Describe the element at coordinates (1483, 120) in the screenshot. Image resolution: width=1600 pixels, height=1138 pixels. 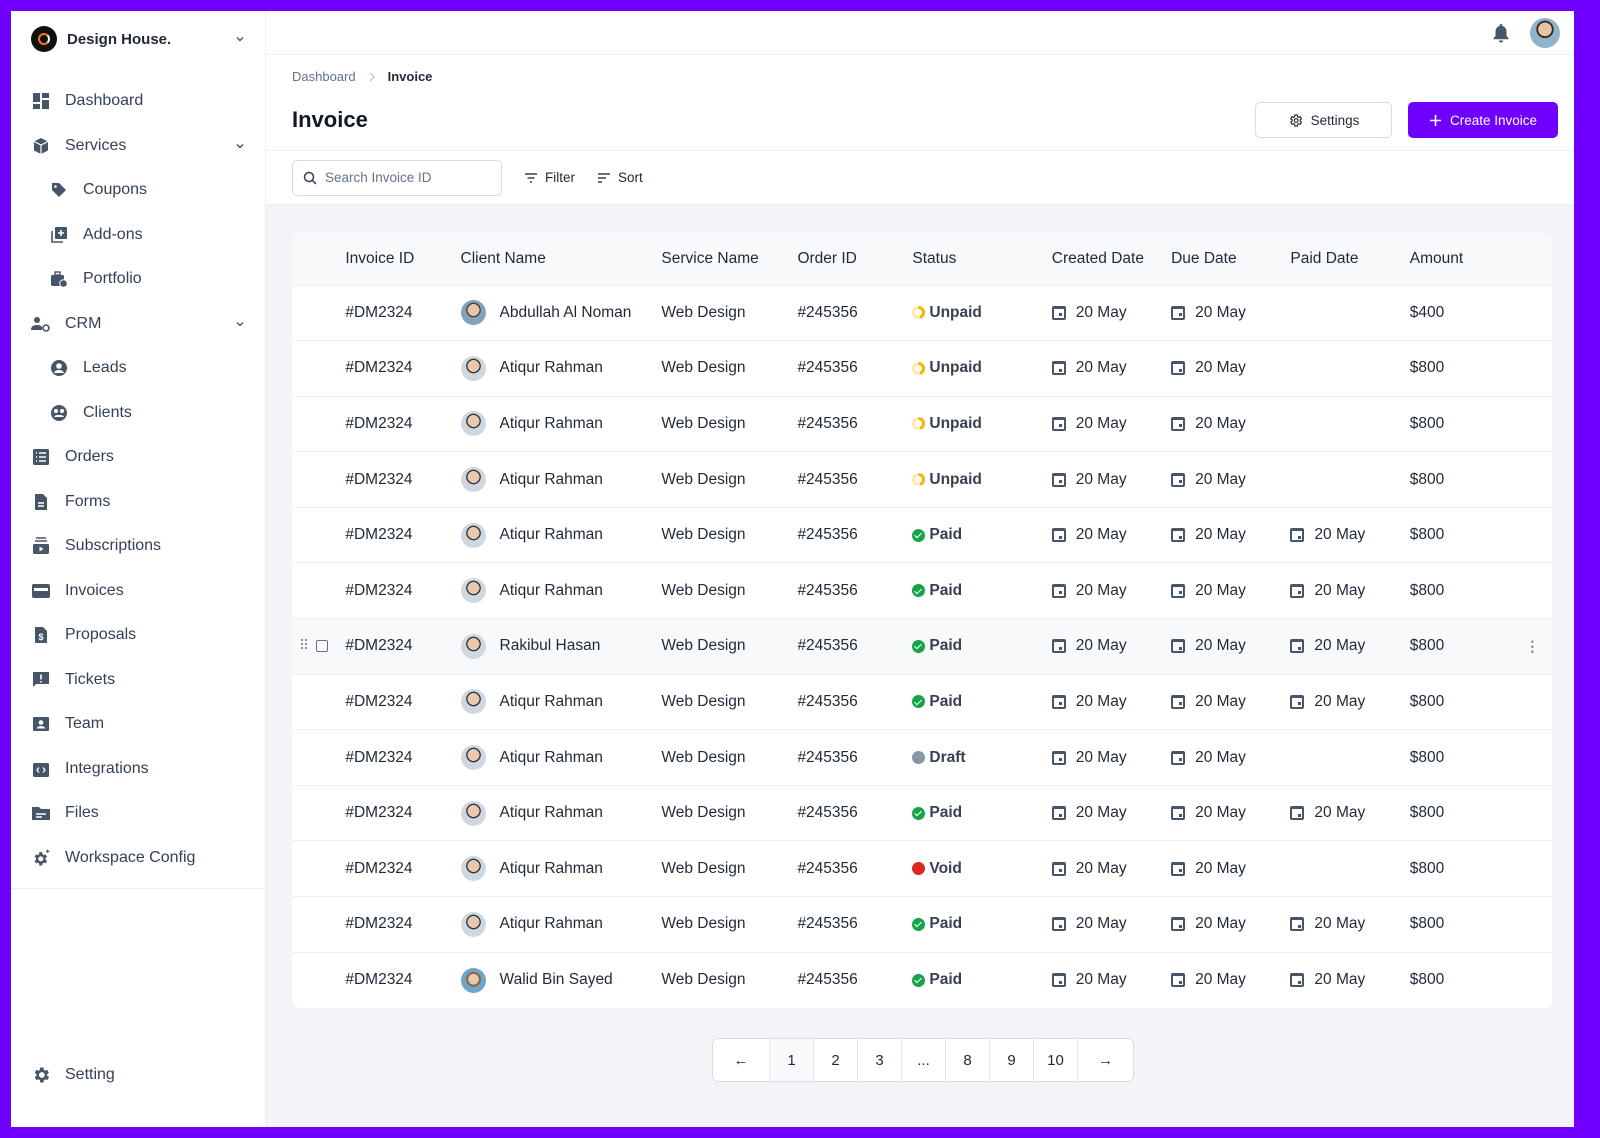
I see `create-invoice-button: Create Invoice` at that location.